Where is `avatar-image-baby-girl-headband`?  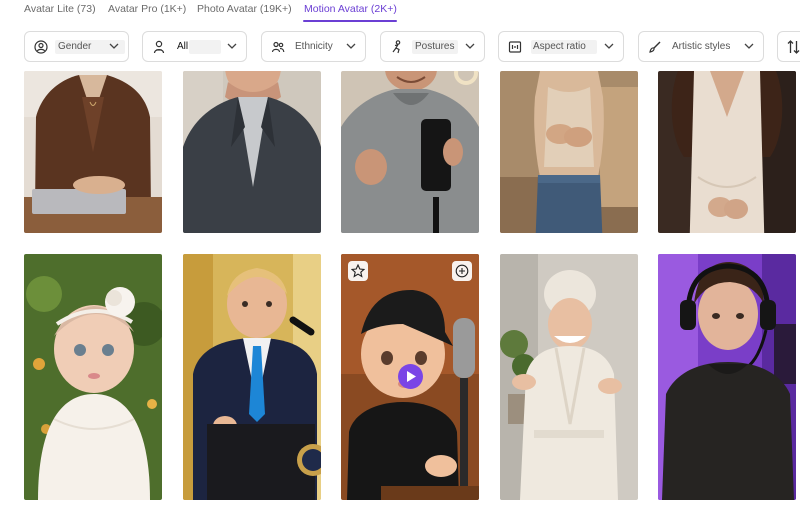 avatar-image-baby-girl-headband is located at coordinates (93, 377).